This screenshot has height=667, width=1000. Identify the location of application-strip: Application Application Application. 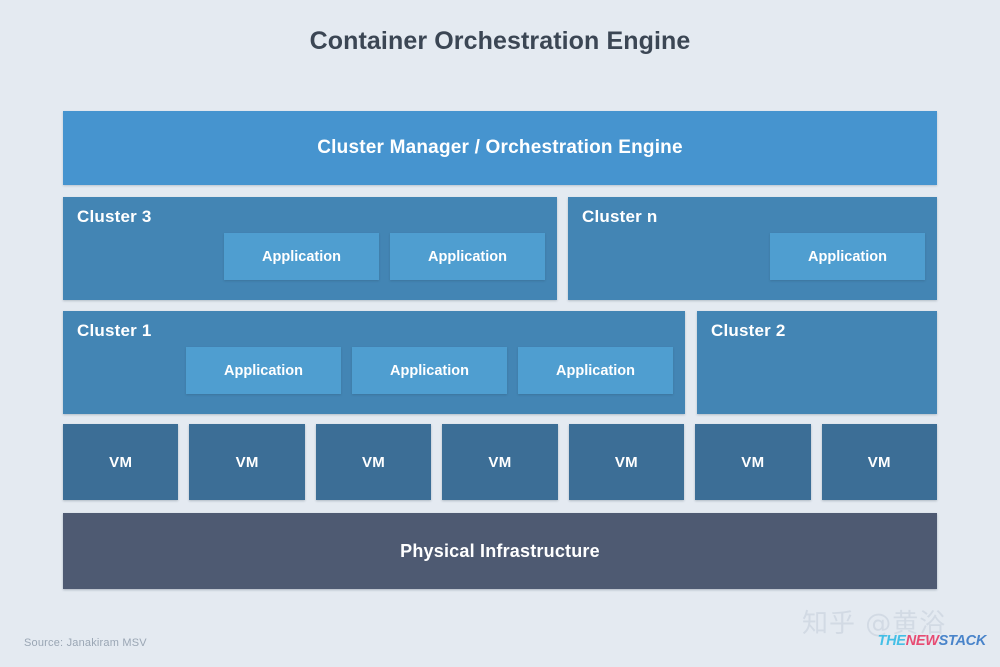
(374, 380).